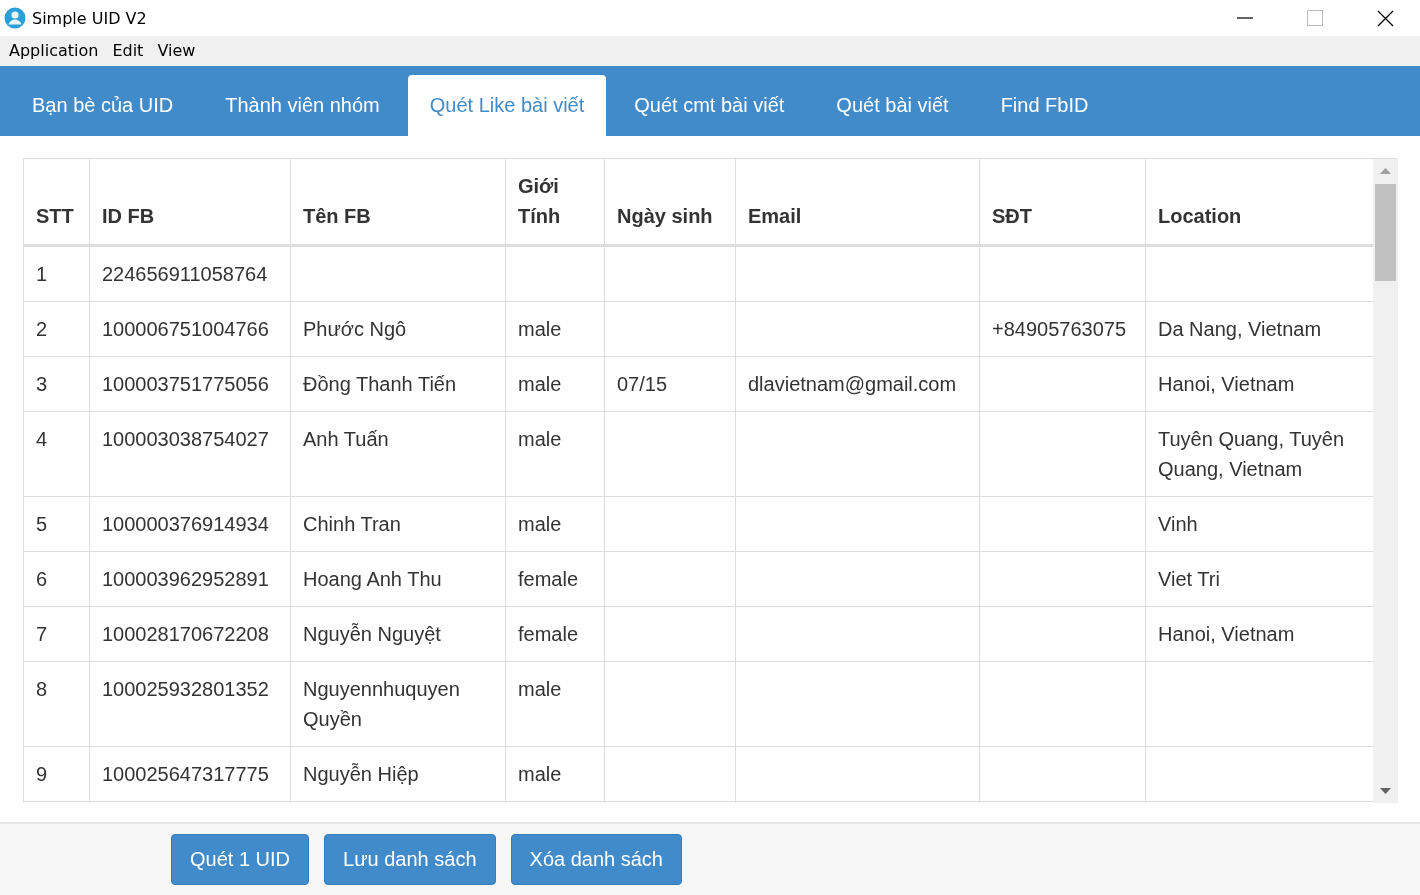 Image resolution: width=1420 pixels, height=895 pixels. What do you see at coordinates (56, 454) in the screenshot?
I see `table-cell: 4` at bounding box center [56, 454].